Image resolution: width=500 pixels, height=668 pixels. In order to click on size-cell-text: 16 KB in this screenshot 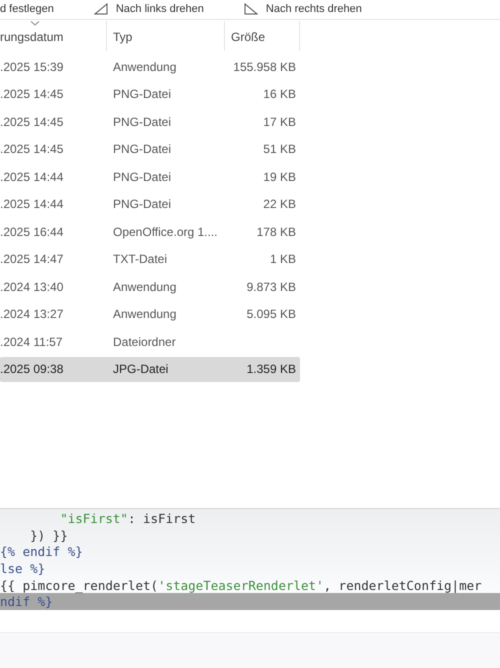, I will do `click(279, 94)`.